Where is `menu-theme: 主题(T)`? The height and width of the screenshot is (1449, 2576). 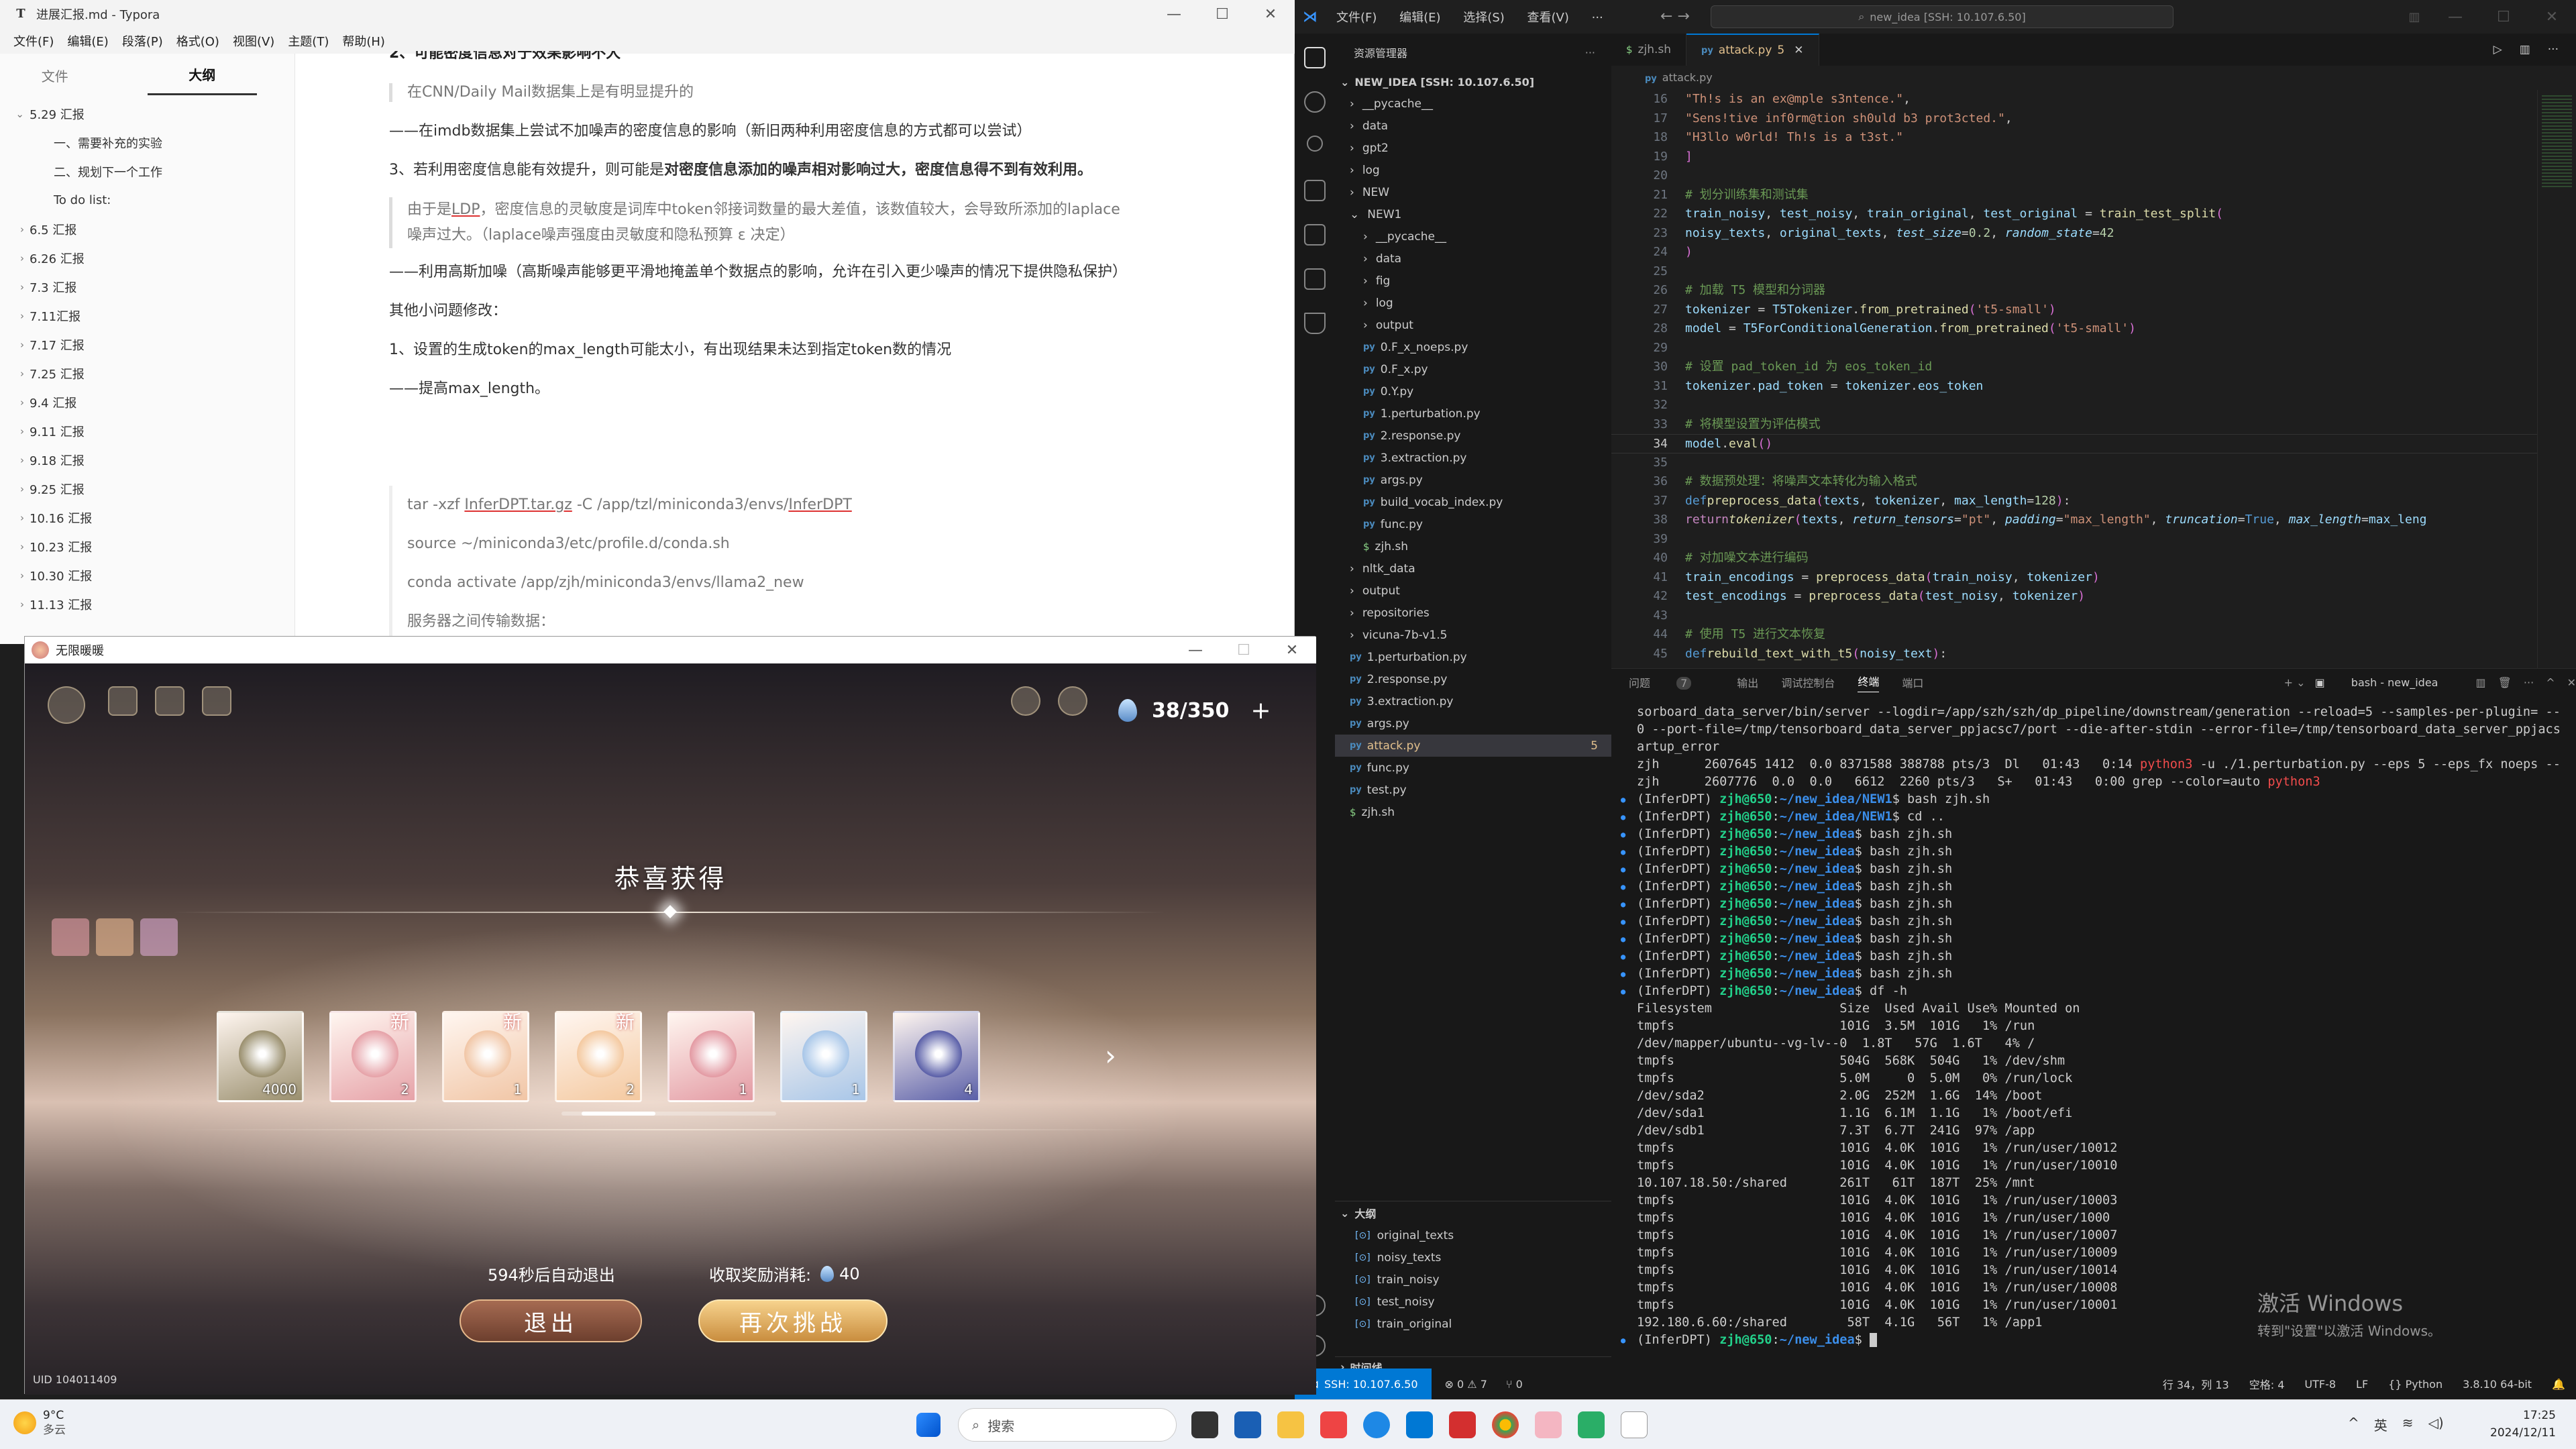 menu-theme: 主题(T) is located at coordinates (308, 41).